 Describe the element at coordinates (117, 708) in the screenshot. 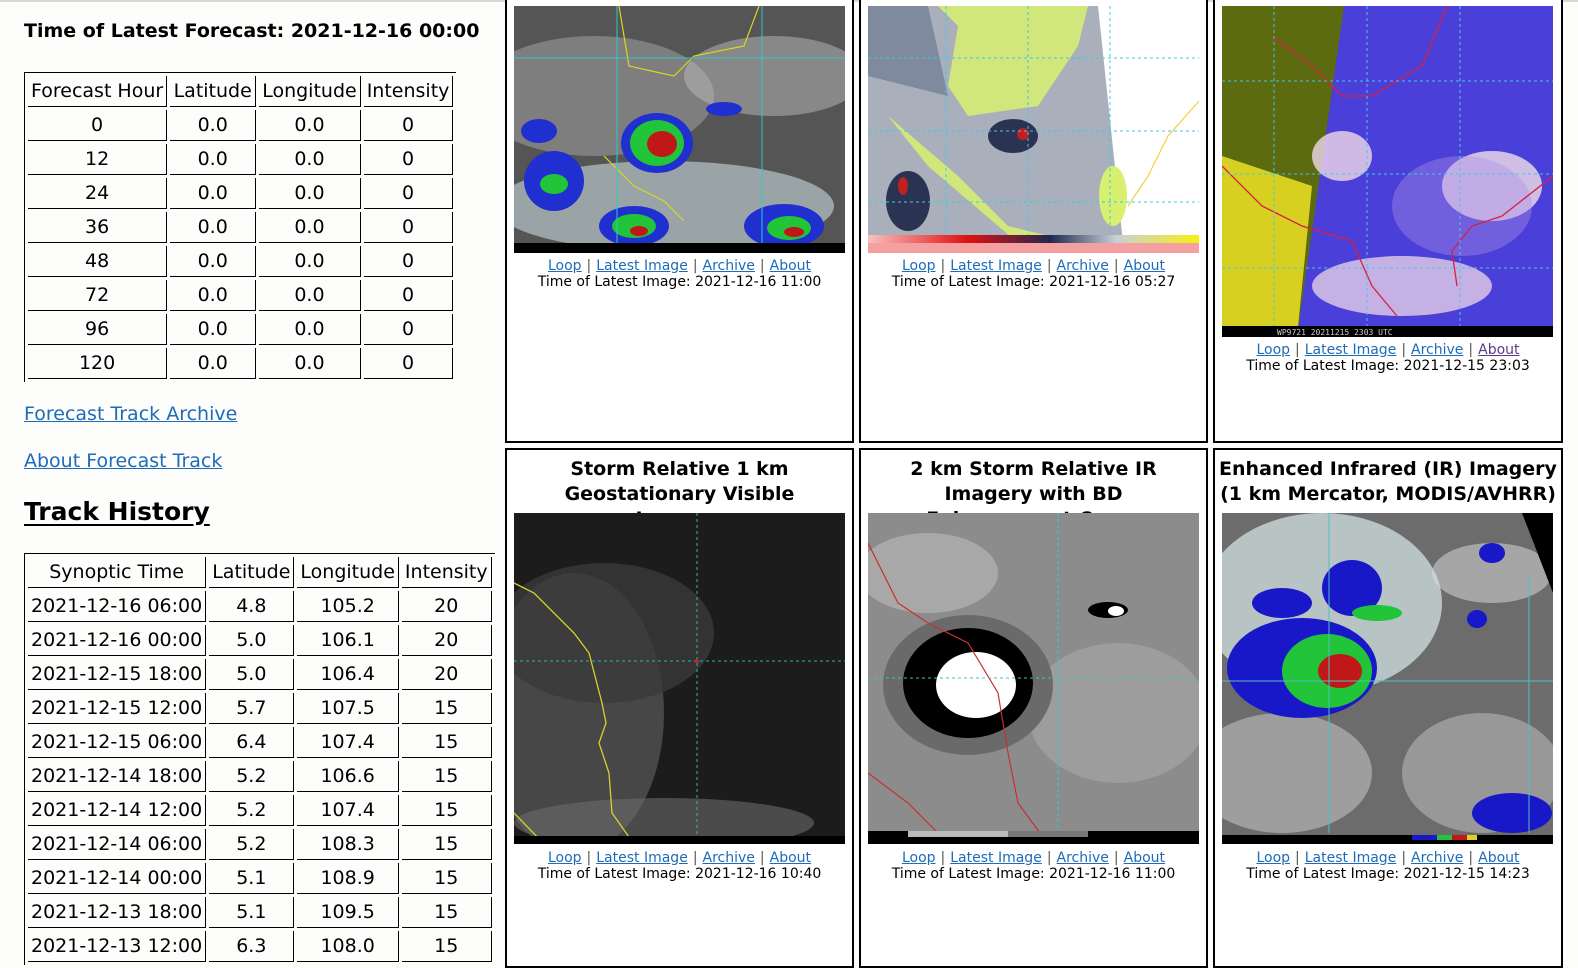

I see `table-cell: 2021-12-15 12:00` at that location.